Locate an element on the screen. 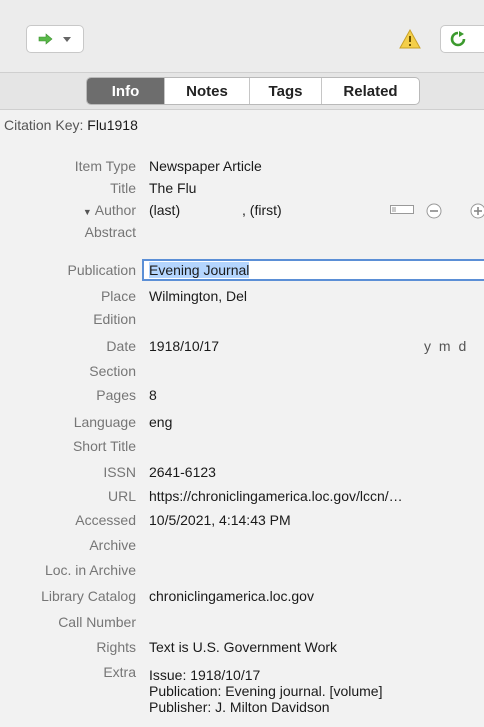  field-item-type: Item Type Newspaper Article is located at coordinates (242, 166).